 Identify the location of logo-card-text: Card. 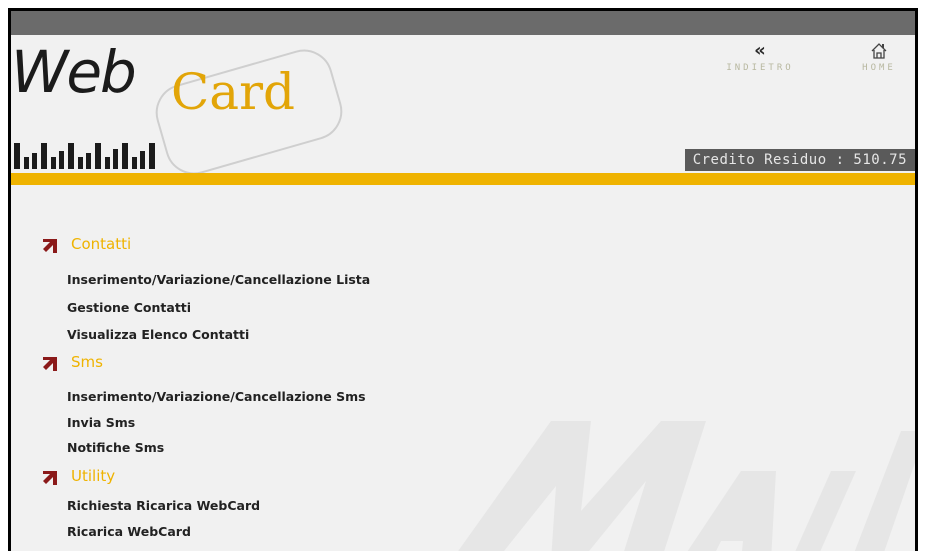
(233, 92).